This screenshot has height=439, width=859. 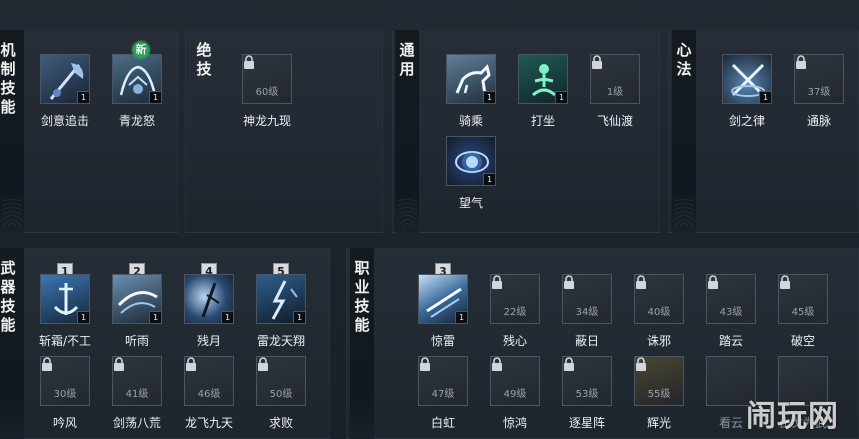 I want to click on skill-wangqi: 1 望气, so click(x=471, y=173).